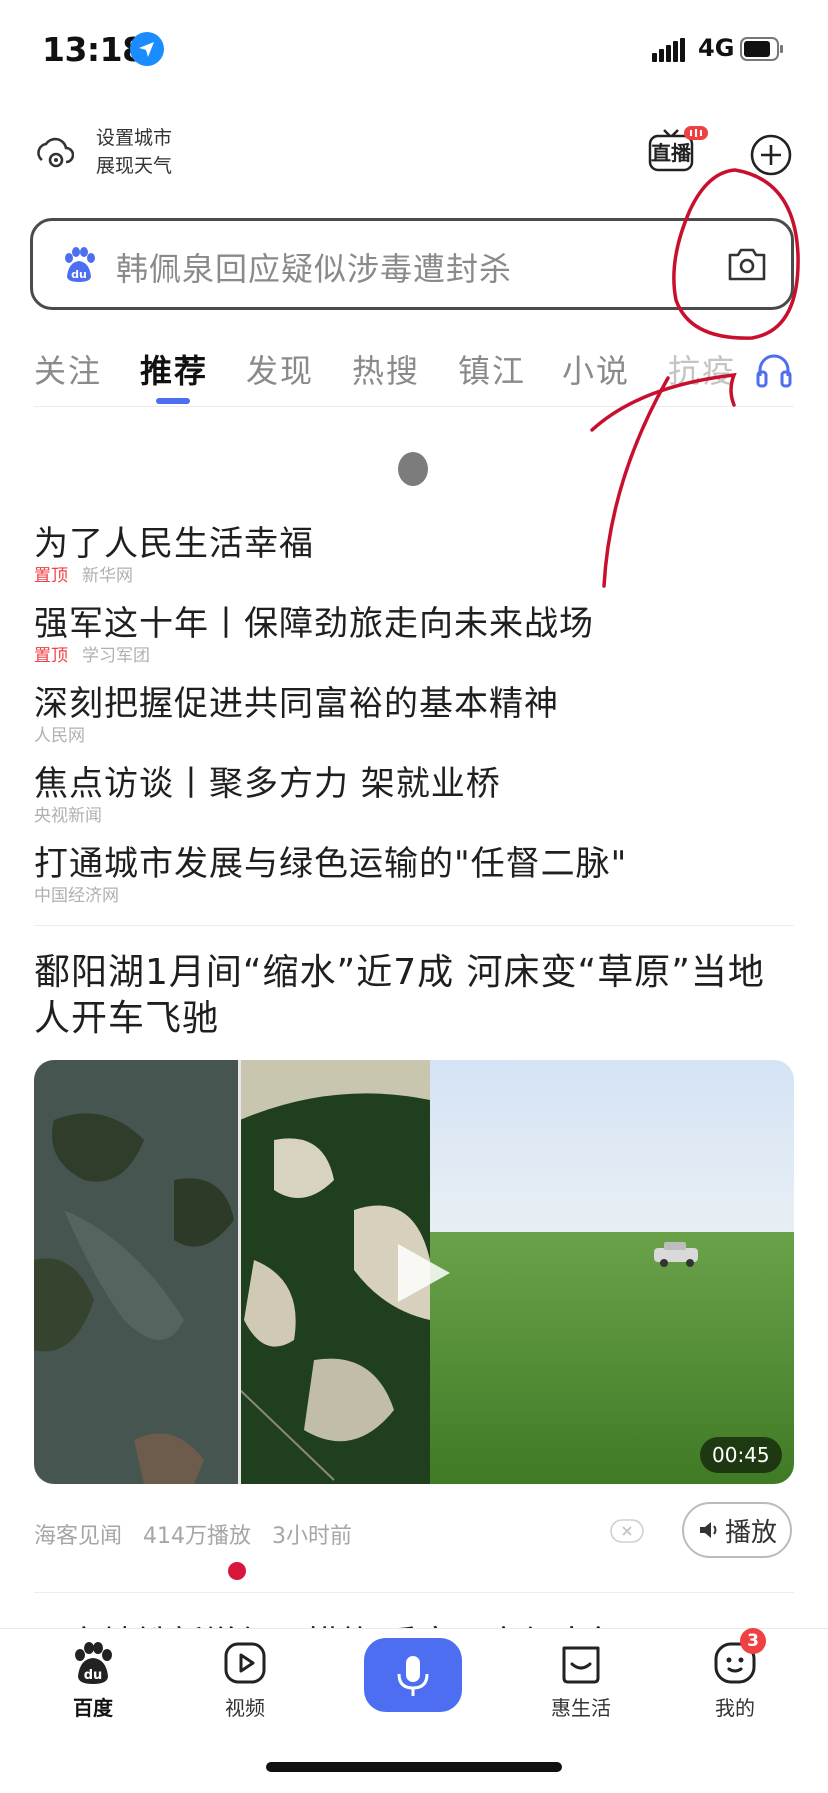 The height and width of the screenshot is (1793, 828). I want to click on tabs-divider, so click(414, 406).